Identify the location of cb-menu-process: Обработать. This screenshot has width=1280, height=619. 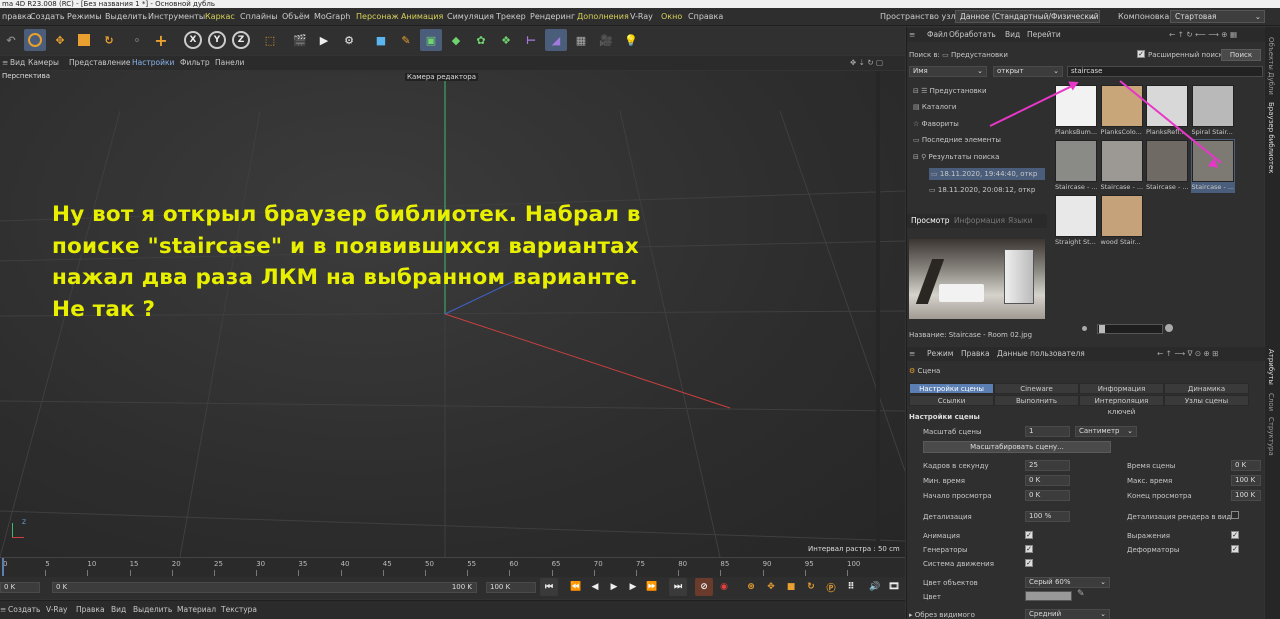
(972, 34).